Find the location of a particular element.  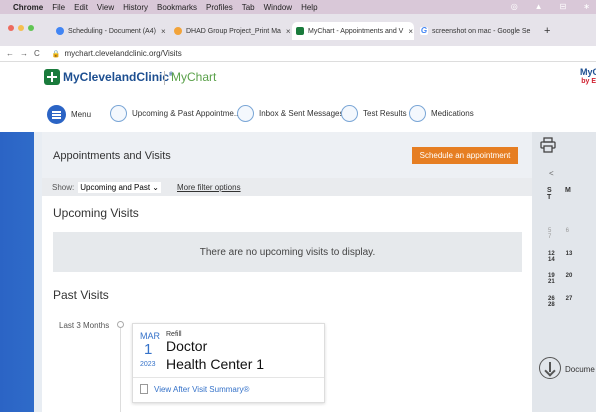

menu-edit: Edit is located at coordinates (81, 7).